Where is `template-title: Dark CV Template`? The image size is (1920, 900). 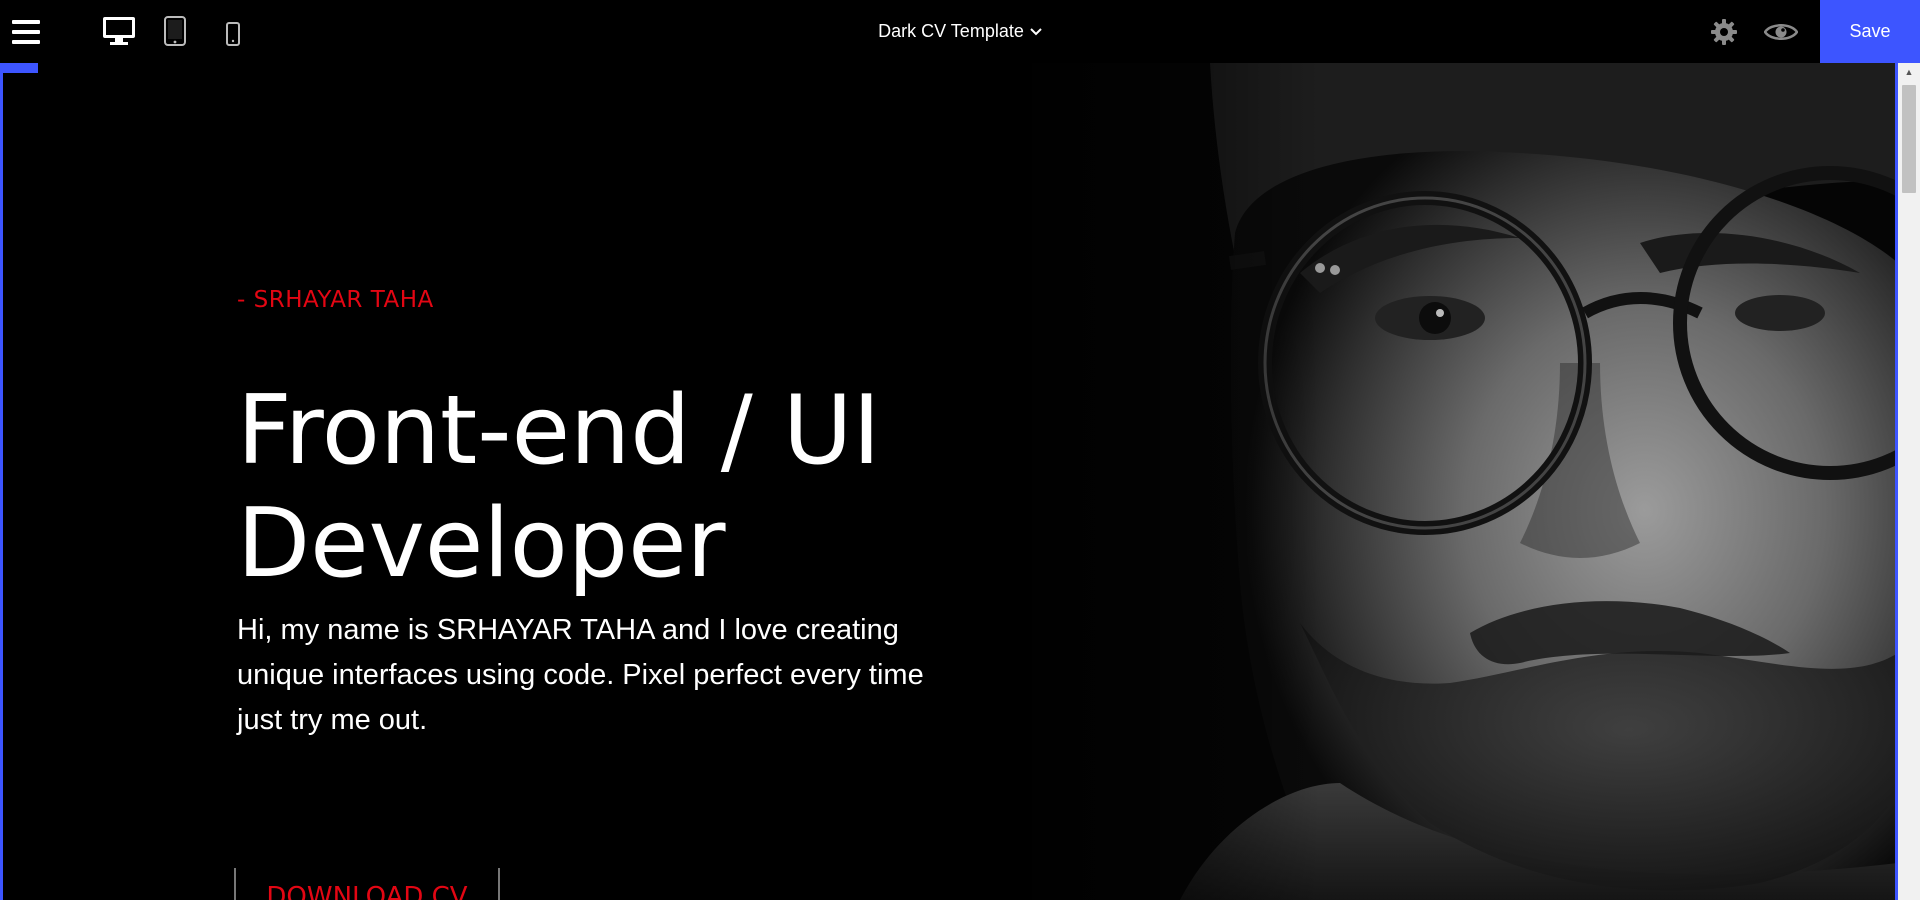 template-title: Dark CV Template is located at coordinates (951, 31).